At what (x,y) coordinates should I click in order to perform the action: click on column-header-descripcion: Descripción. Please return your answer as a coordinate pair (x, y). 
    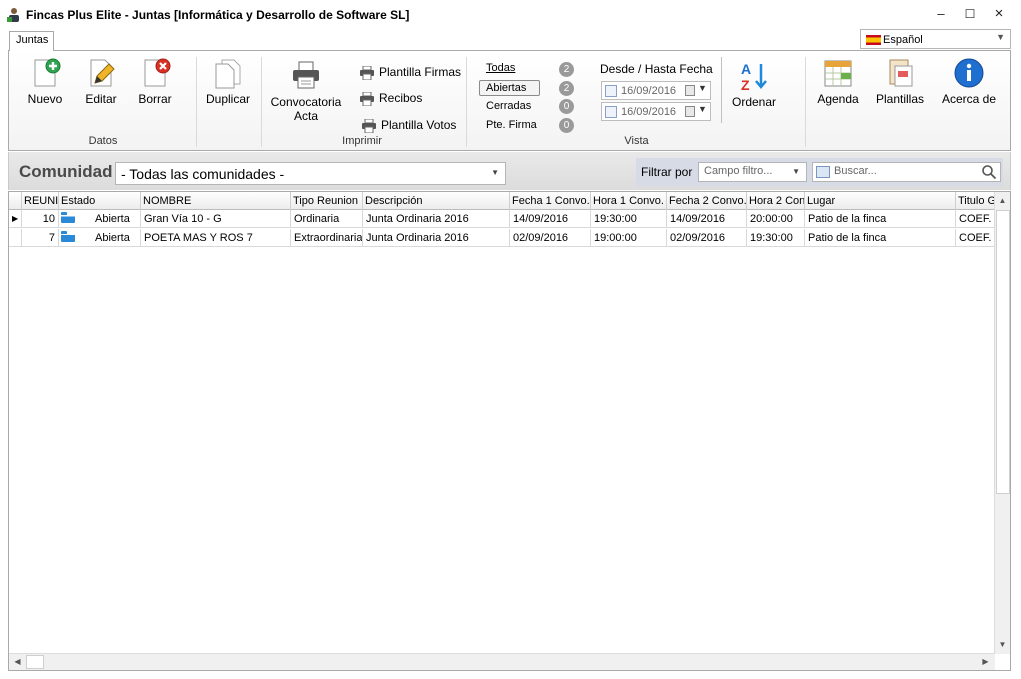
    Looking at the image, I should click on (436, 201).